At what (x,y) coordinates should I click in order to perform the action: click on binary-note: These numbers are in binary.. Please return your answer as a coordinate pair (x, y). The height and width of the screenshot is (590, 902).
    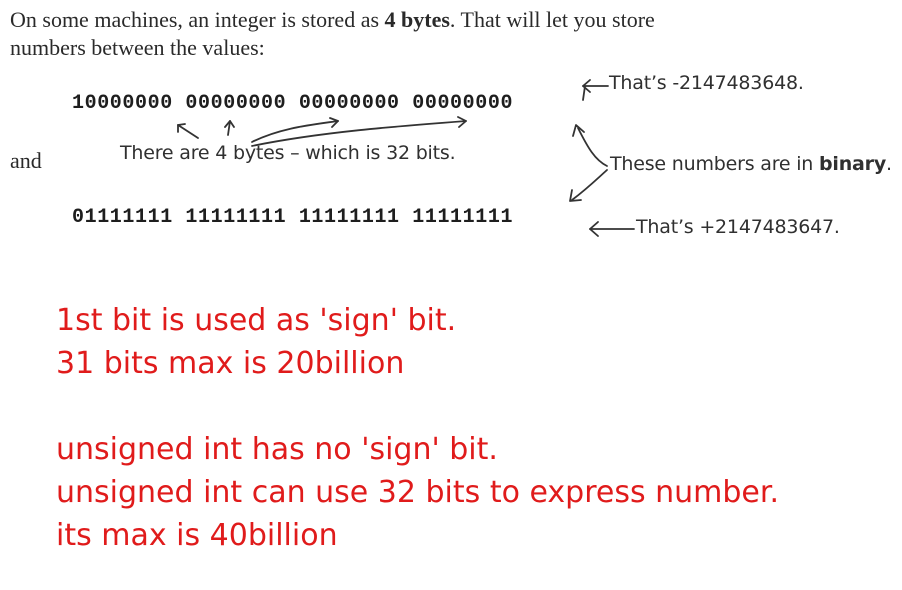
    Looking at the image, I should click on (751, 164).